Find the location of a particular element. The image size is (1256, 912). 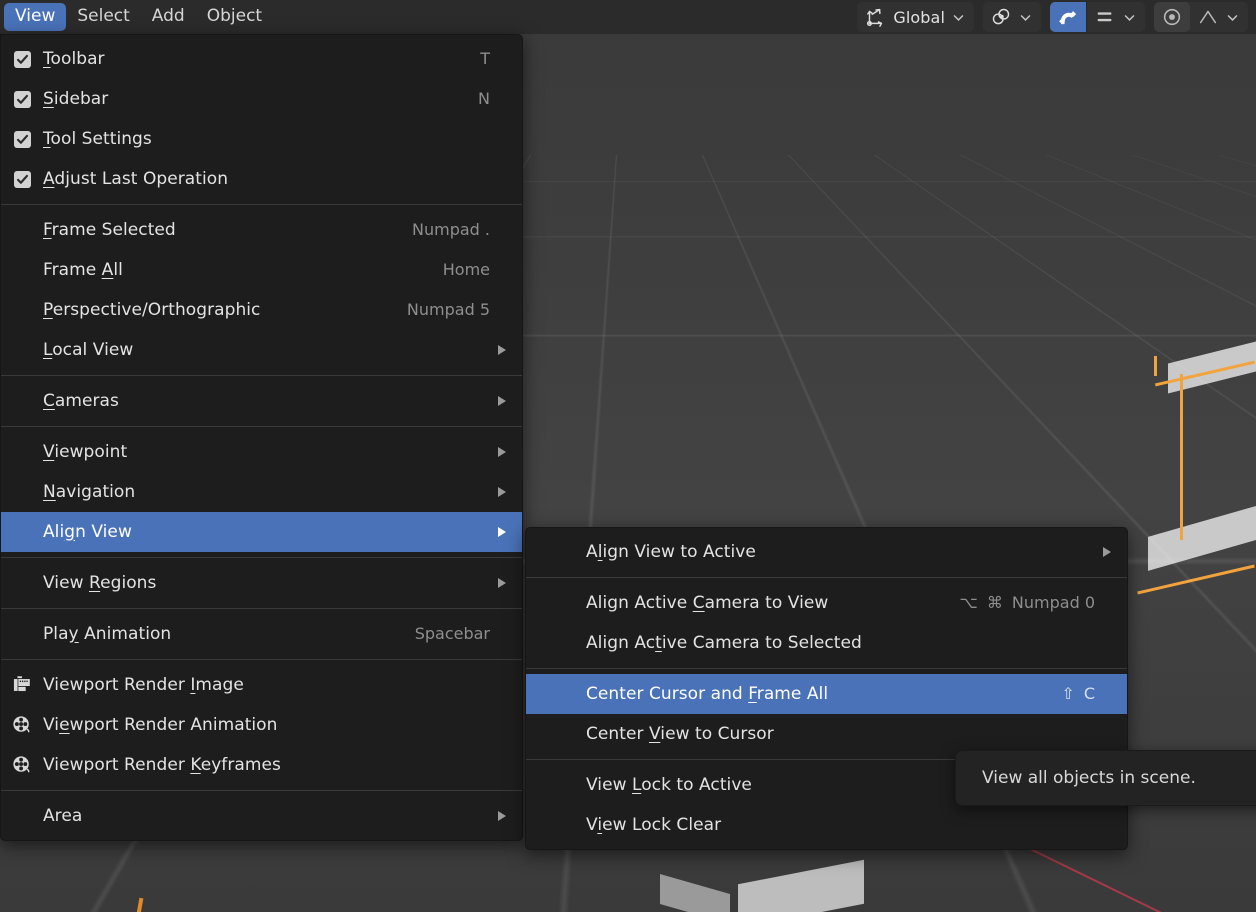

film-reel-icon is located at coordinates (21, 764).